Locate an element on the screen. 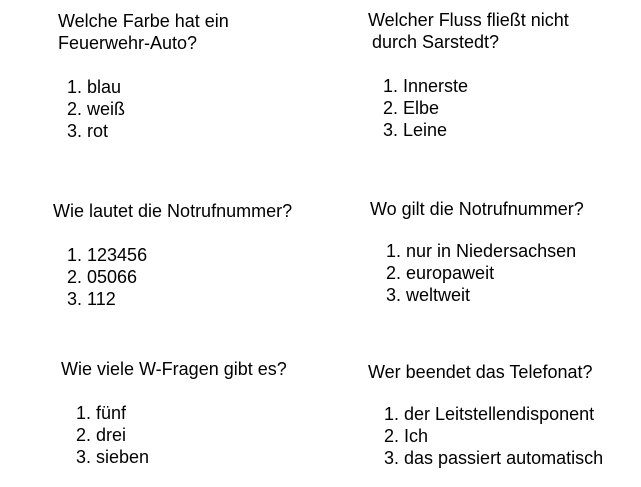  answer-option: 2. drei is located at coordinates (101, 435).